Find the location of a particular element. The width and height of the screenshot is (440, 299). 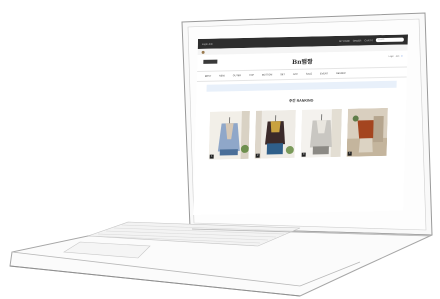

nav-item-new: NEW is located at coordinates (222, 75).